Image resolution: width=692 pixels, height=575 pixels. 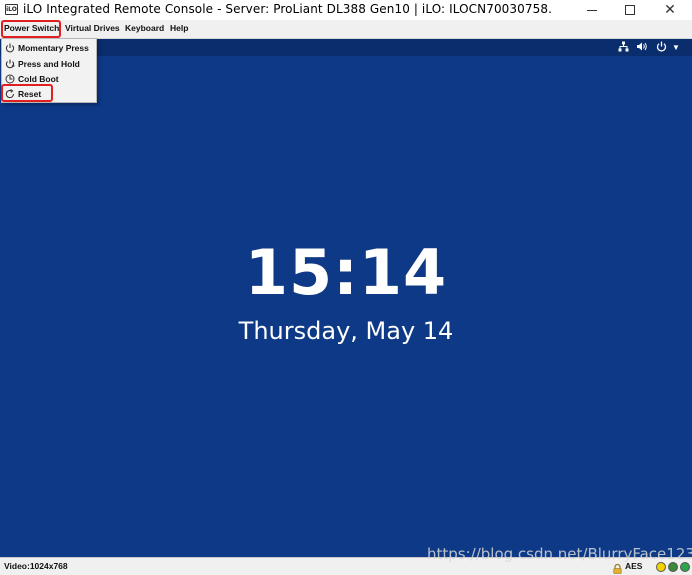 What do you see at coordinates (38, 78) in the screenshot?
I see `menu-item-label: Cold Boot` at bounding box center [38, 78].